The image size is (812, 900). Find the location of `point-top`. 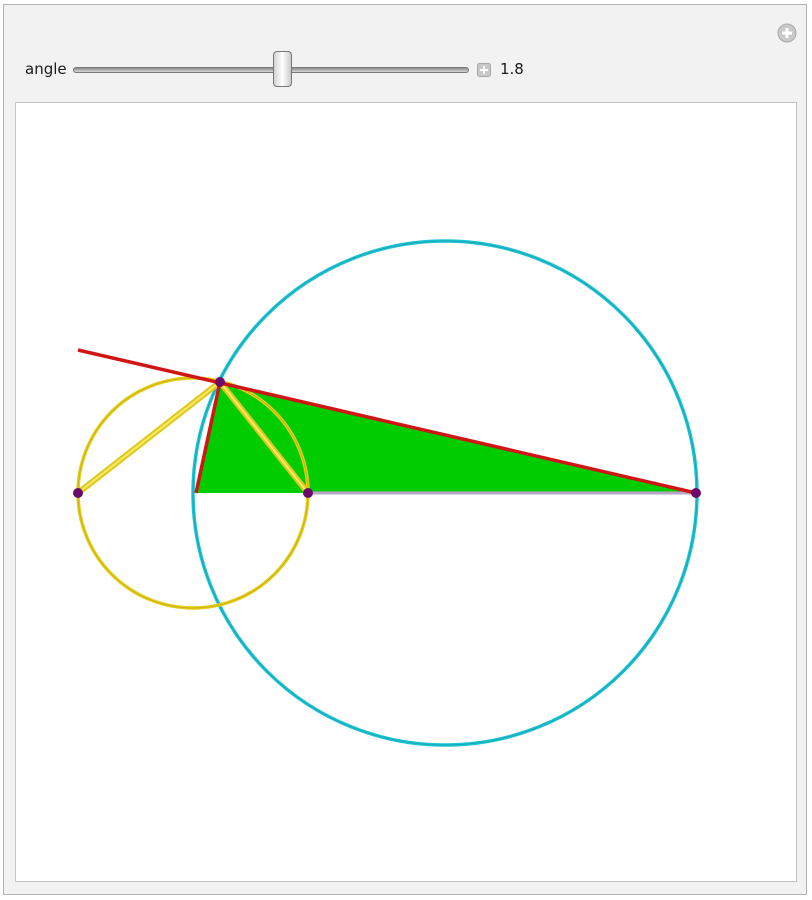

point-top is located at coordinates (220, 382).